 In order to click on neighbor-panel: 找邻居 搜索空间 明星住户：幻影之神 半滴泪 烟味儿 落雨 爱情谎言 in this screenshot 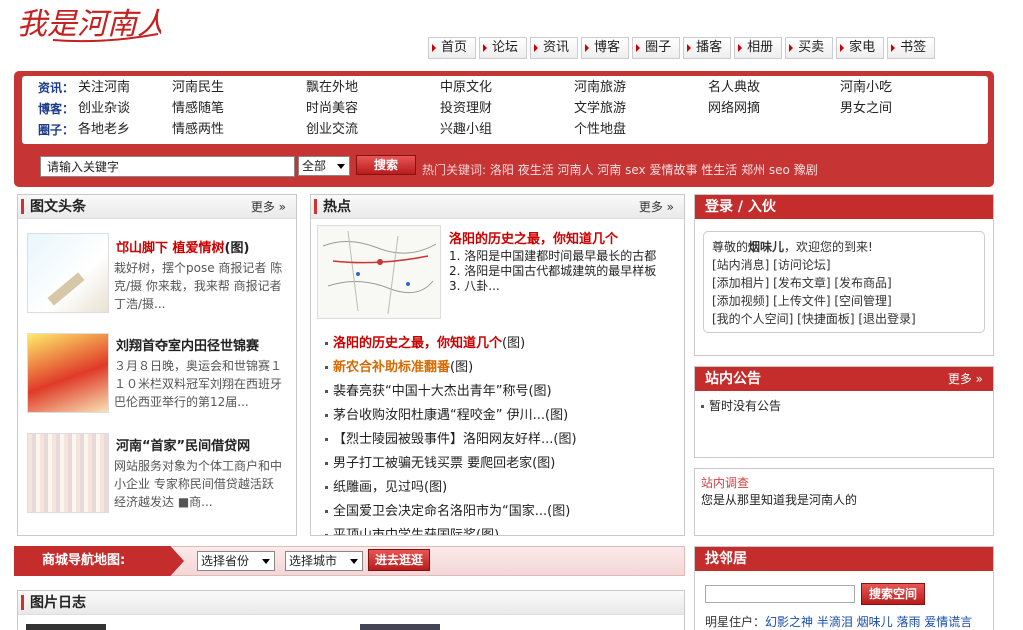, I will do `click(844, 588)`.